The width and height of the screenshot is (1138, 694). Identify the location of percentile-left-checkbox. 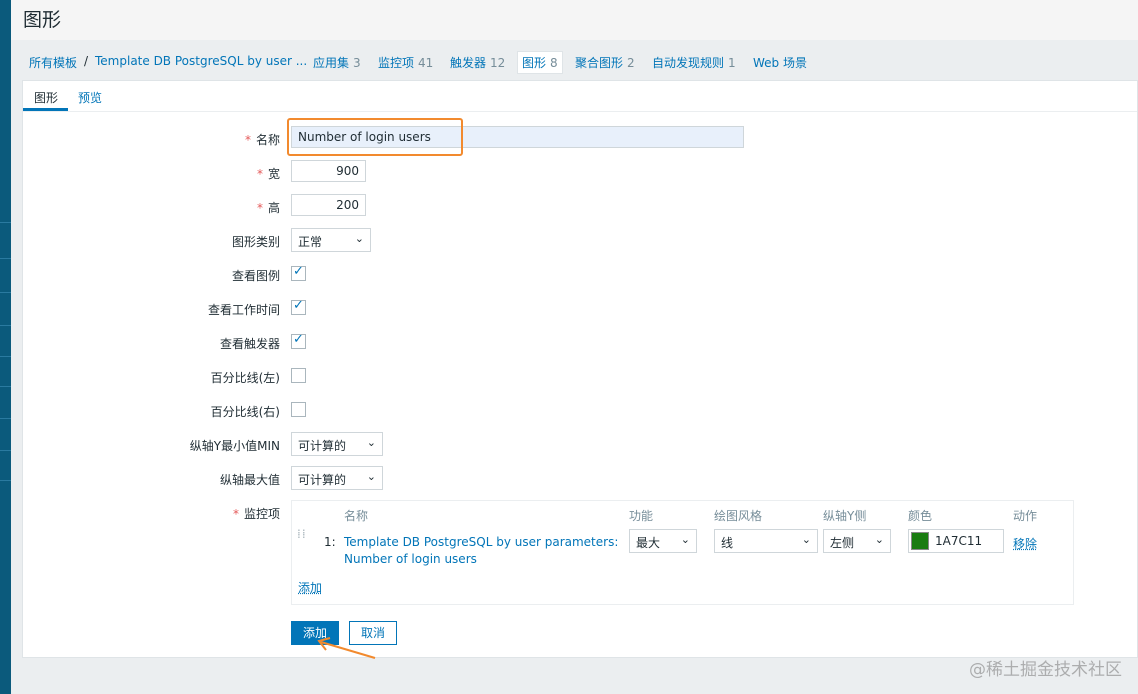
(298, 375).